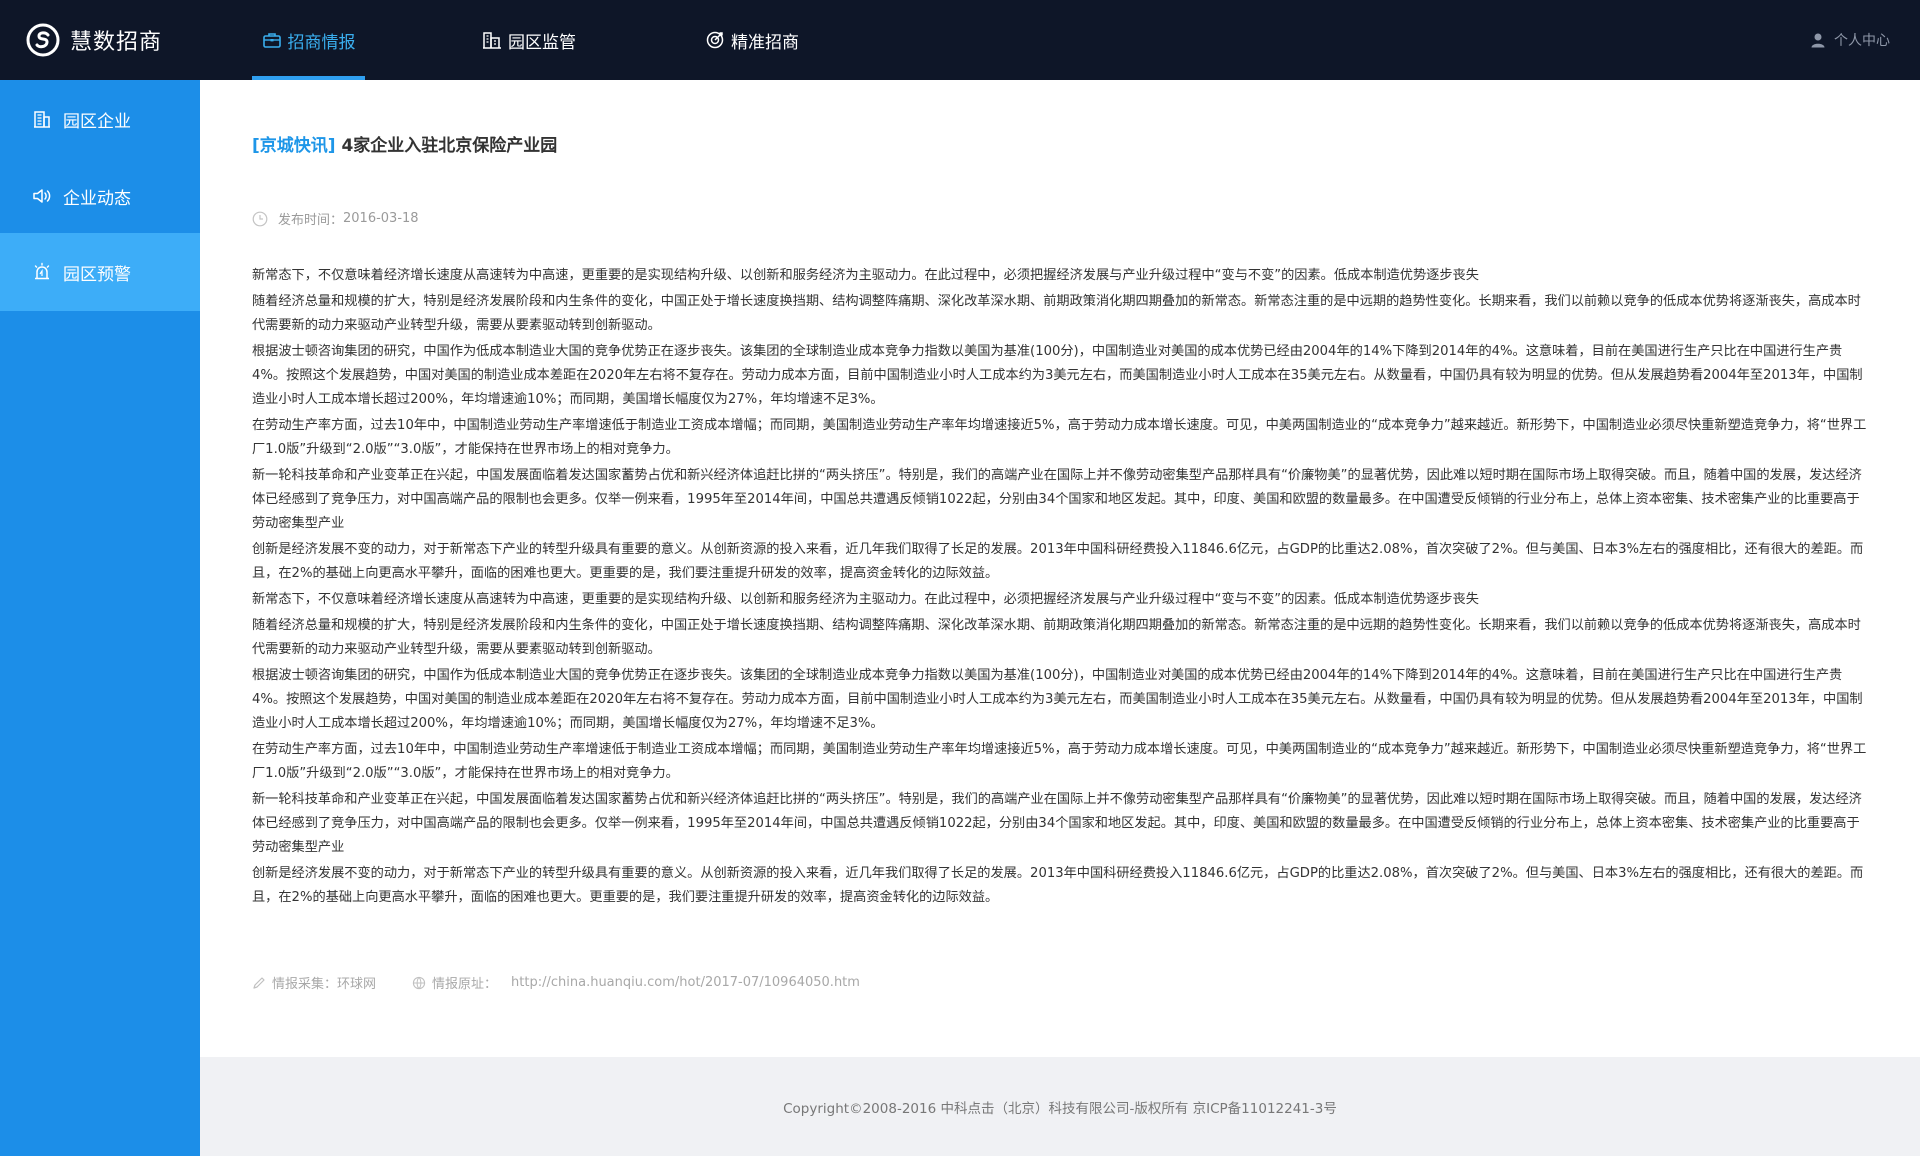 Image resolution: width=1920 pixels, height=1156 pixels. Describe the element at coordinates (419, 982) in the screenshot. I see `globe-link-icon` at that location.